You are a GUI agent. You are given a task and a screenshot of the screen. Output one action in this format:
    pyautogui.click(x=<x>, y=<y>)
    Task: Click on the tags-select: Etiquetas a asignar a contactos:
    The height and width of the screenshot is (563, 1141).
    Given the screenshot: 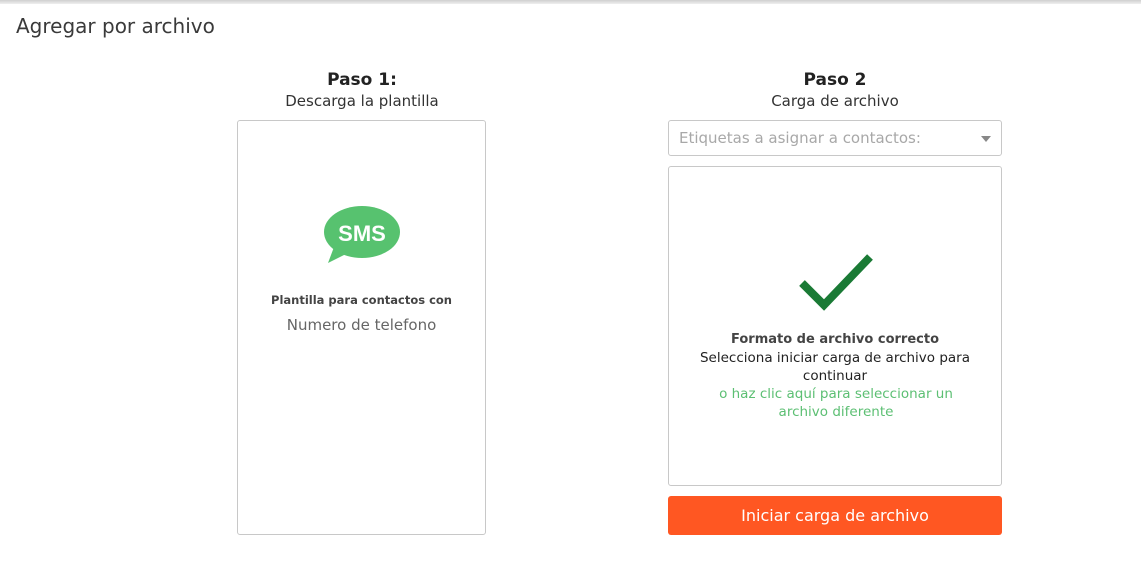 What is the action you would take?
    pyautogui.click(x=835, y=138)
    